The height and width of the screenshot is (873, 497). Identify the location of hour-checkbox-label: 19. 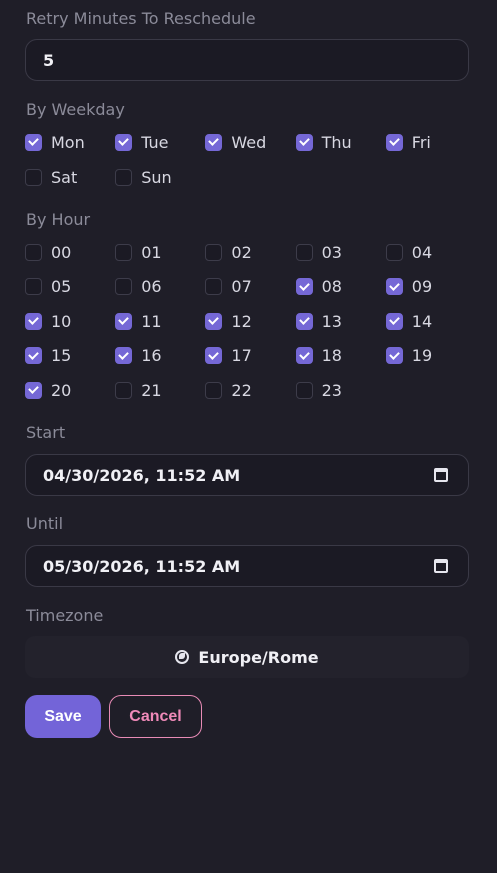
(422, 355).